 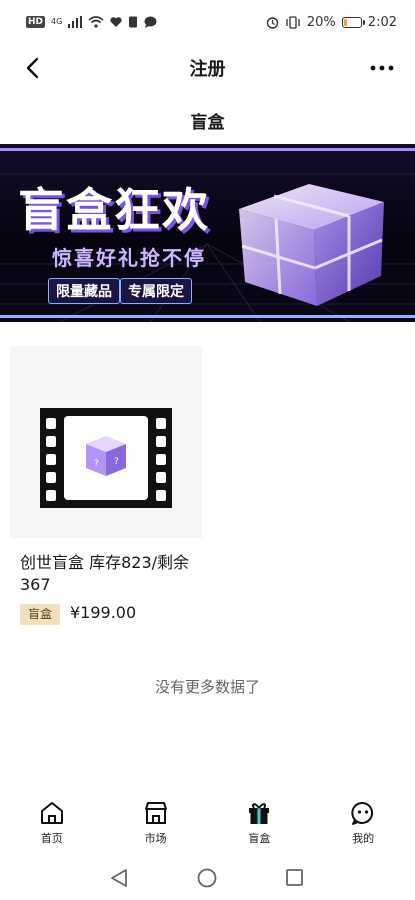 I want to click on system-home-icon, so click(x=207, y=878).